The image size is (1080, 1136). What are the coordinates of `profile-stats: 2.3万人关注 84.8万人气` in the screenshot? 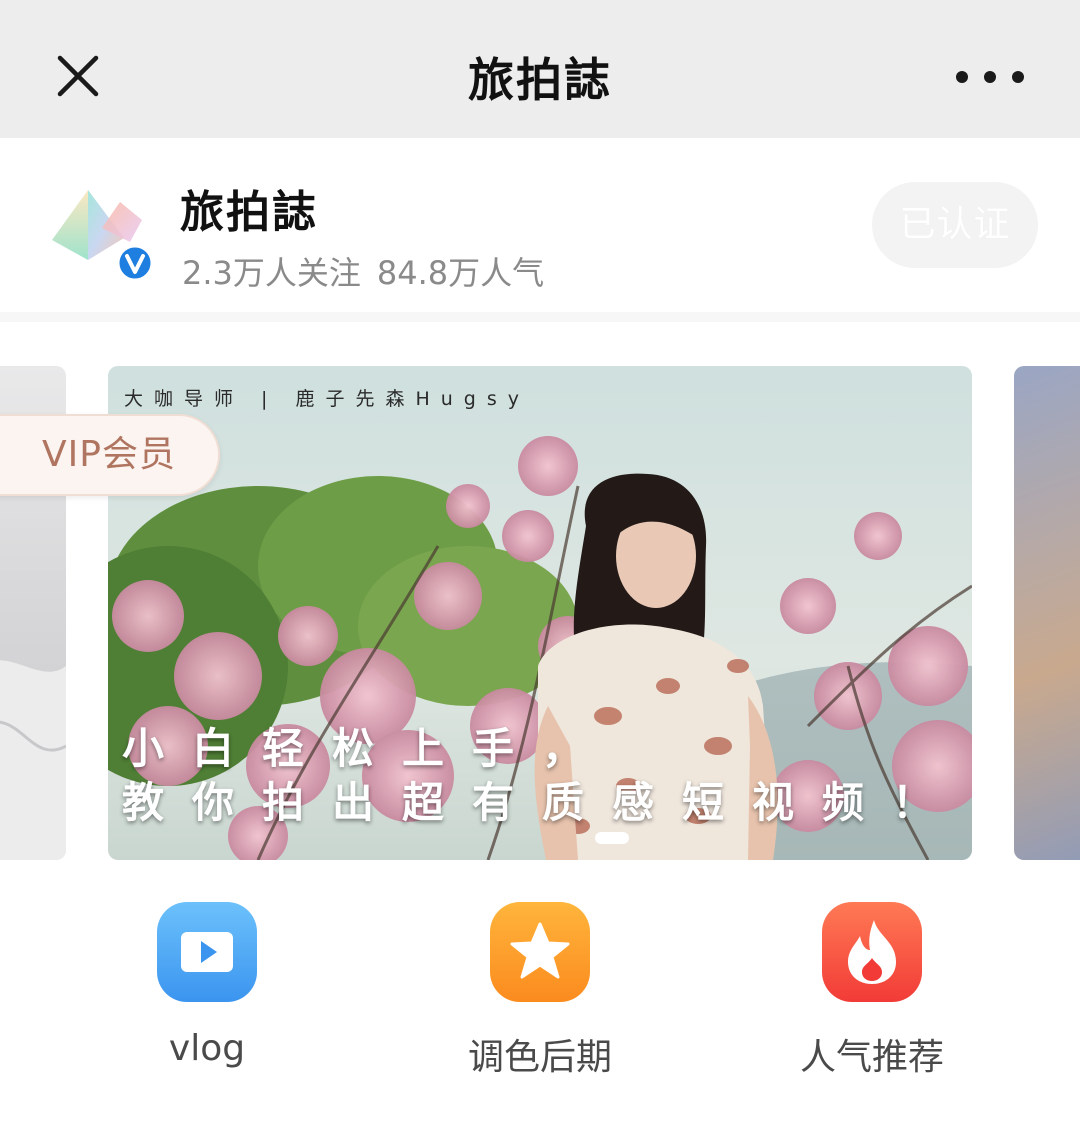 It's located at (363, 271).